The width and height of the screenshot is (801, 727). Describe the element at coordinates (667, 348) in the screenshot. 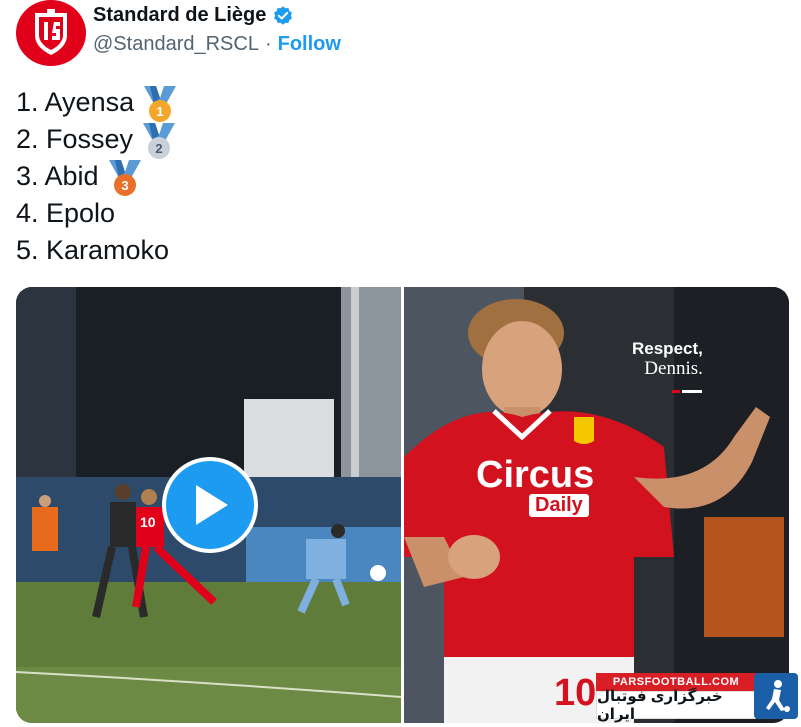

I see `overlay-title: Respect,` at that location.